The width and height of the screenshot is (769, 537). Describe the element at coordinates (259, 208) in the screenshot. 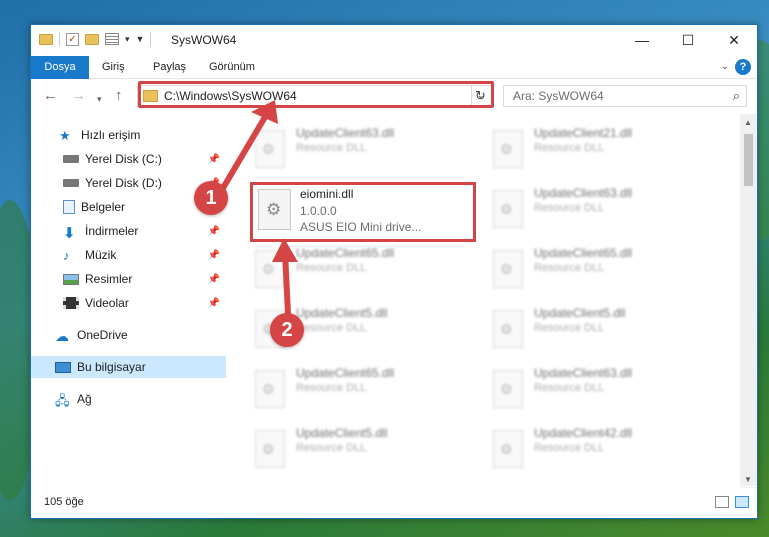

I see `annotation-arrows` at that location.